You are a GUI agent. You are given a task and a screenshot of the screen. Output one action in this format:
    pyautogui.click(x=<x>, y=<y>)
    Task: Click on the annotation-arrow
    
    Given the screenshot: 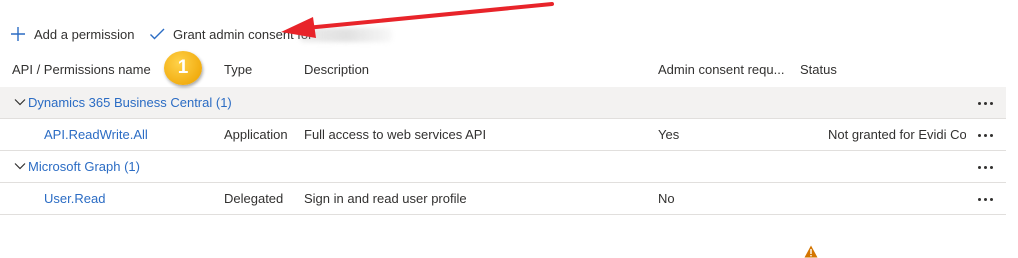 What is the action you would take?
    pyautogui.click(x=417, y=20)
    